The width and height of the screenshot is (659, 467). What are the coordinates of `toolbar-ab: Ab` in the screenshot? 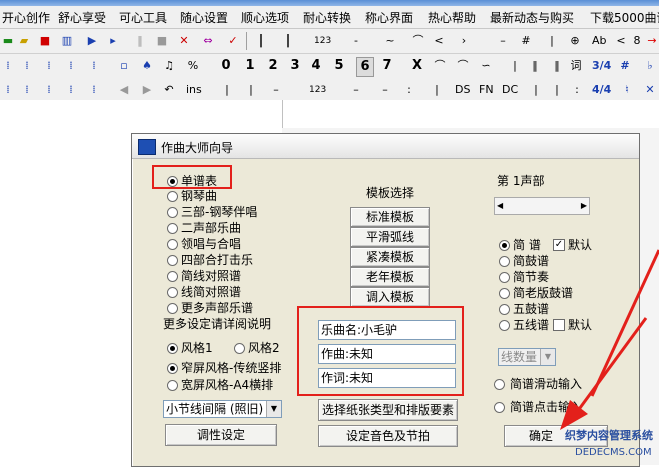 It's located at (599, 41).